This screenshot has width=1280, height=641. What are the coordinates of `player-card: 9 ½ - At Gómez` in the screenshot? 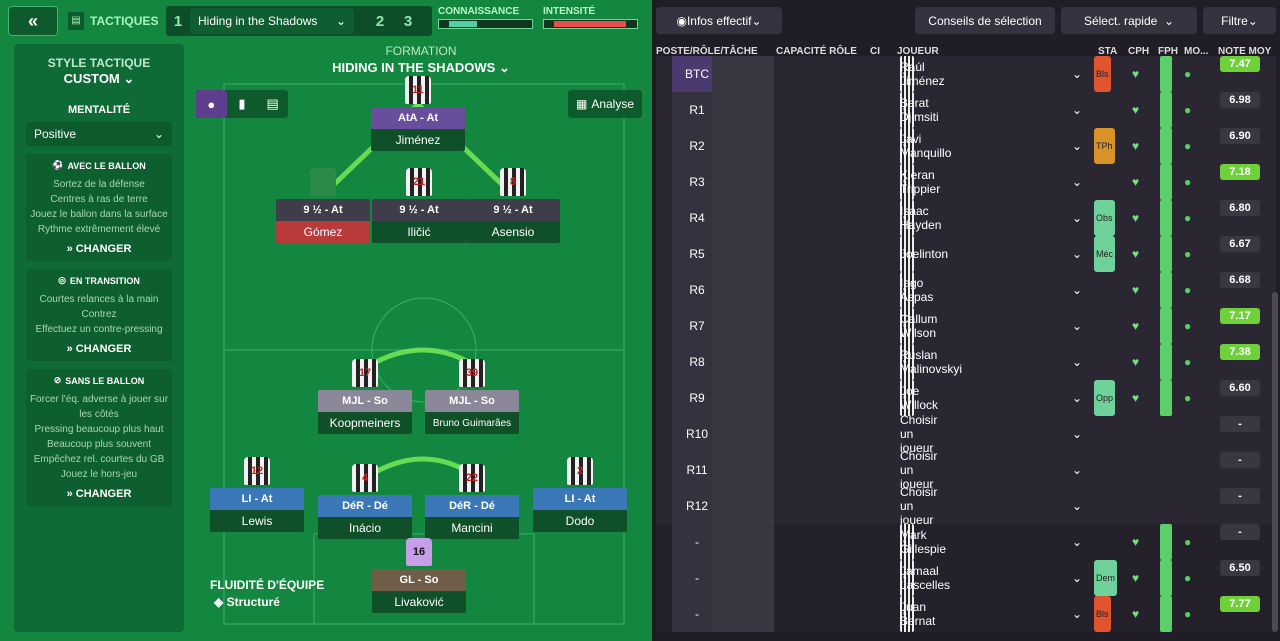 It's located at (323, 205).